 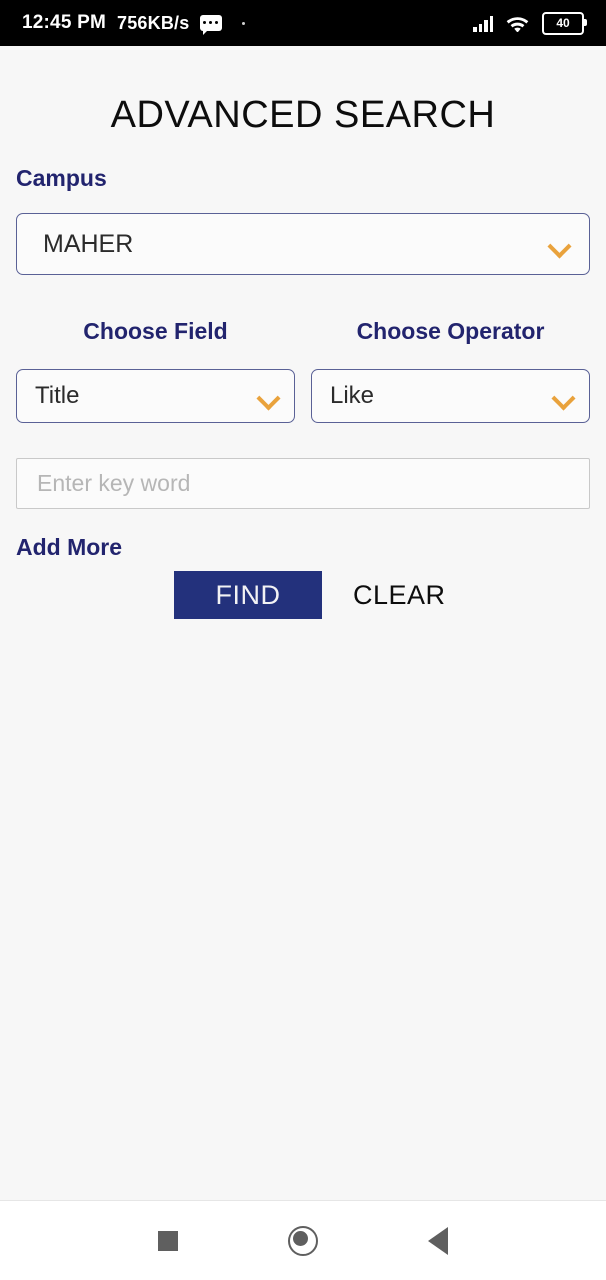 What do you see at coordinates (303, 244) in the screenshot?
I see `campus-dropdown: MAHER` at bounding box center [303, 244].